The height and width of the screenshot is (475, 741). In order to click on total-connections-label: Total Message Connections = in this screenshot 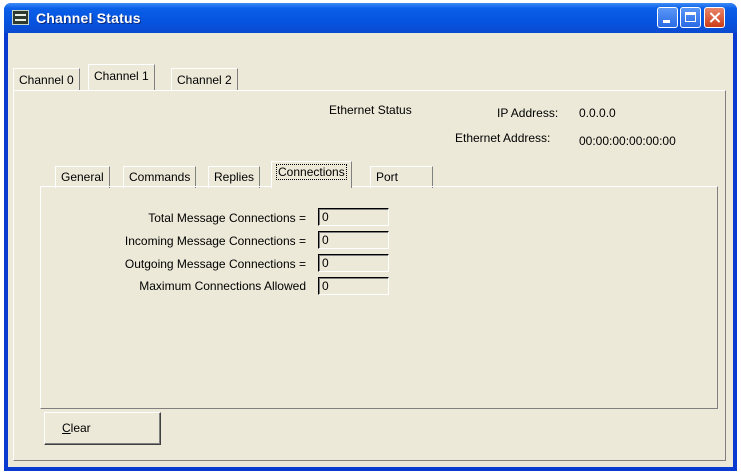, I will do `click(227, 218)`.